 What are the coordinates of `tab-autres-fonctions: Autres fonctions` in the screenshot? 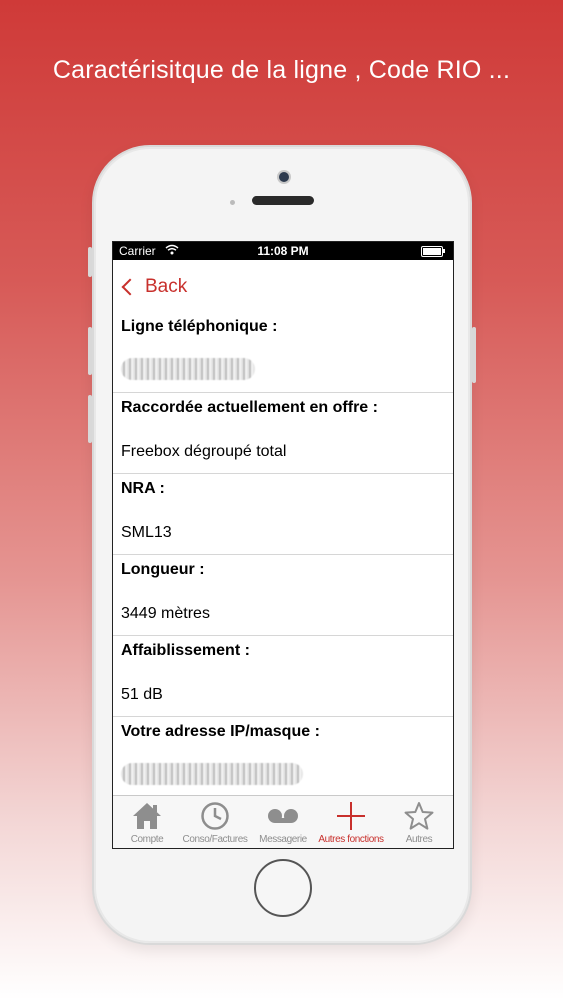 It's located at (351, 822).